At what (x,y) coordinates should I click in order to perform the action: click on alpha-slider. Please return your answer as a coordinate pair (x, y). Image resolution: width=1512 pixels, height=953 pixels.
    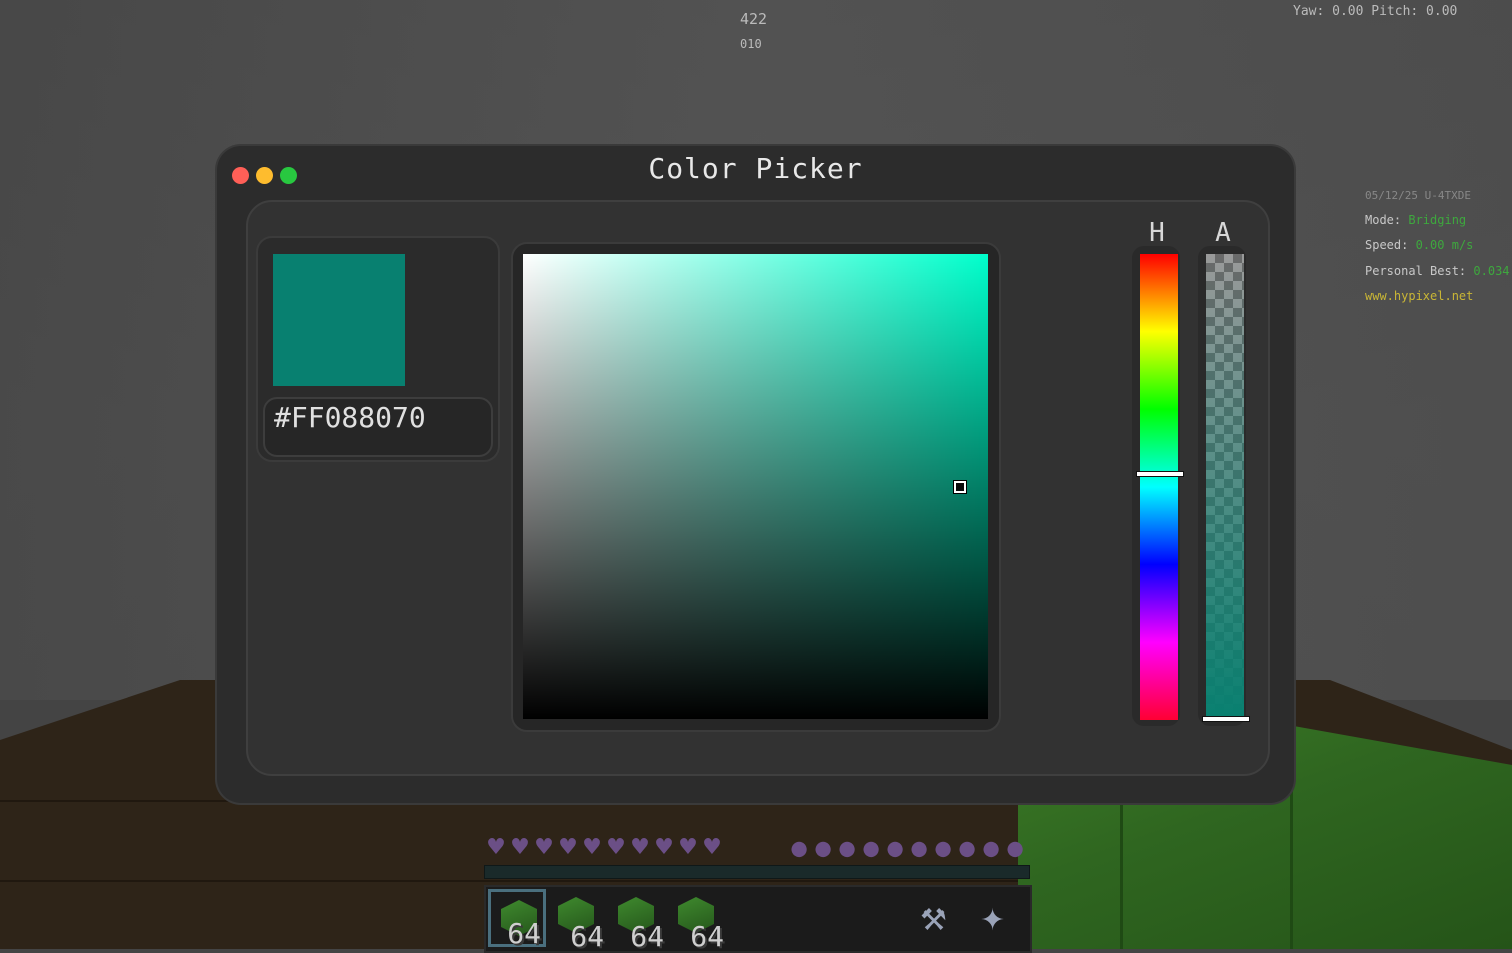
    Looking at the image, I should click on (1225, 487).